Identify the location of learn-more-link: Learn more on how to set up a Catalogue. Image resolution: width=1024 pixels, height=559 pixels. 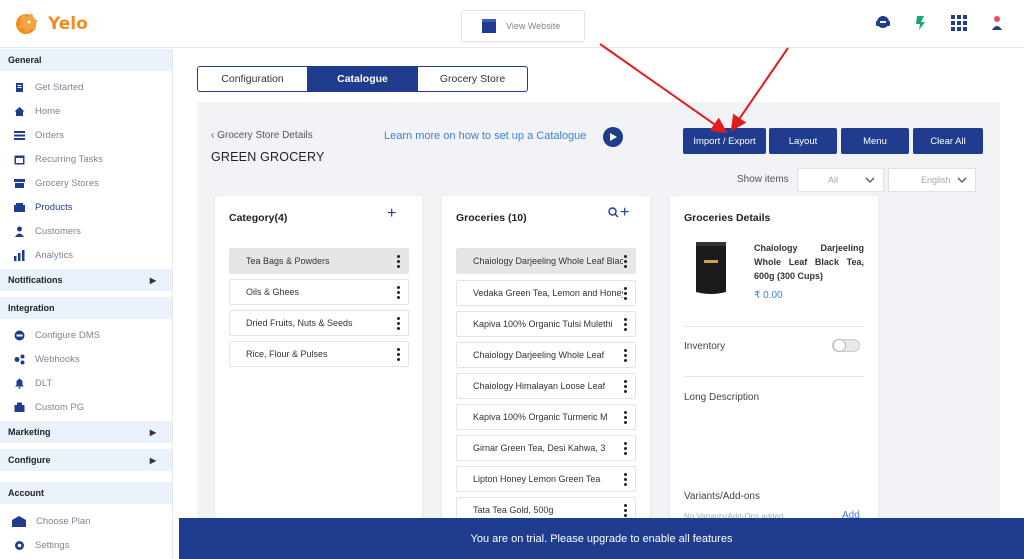
(485, 136).